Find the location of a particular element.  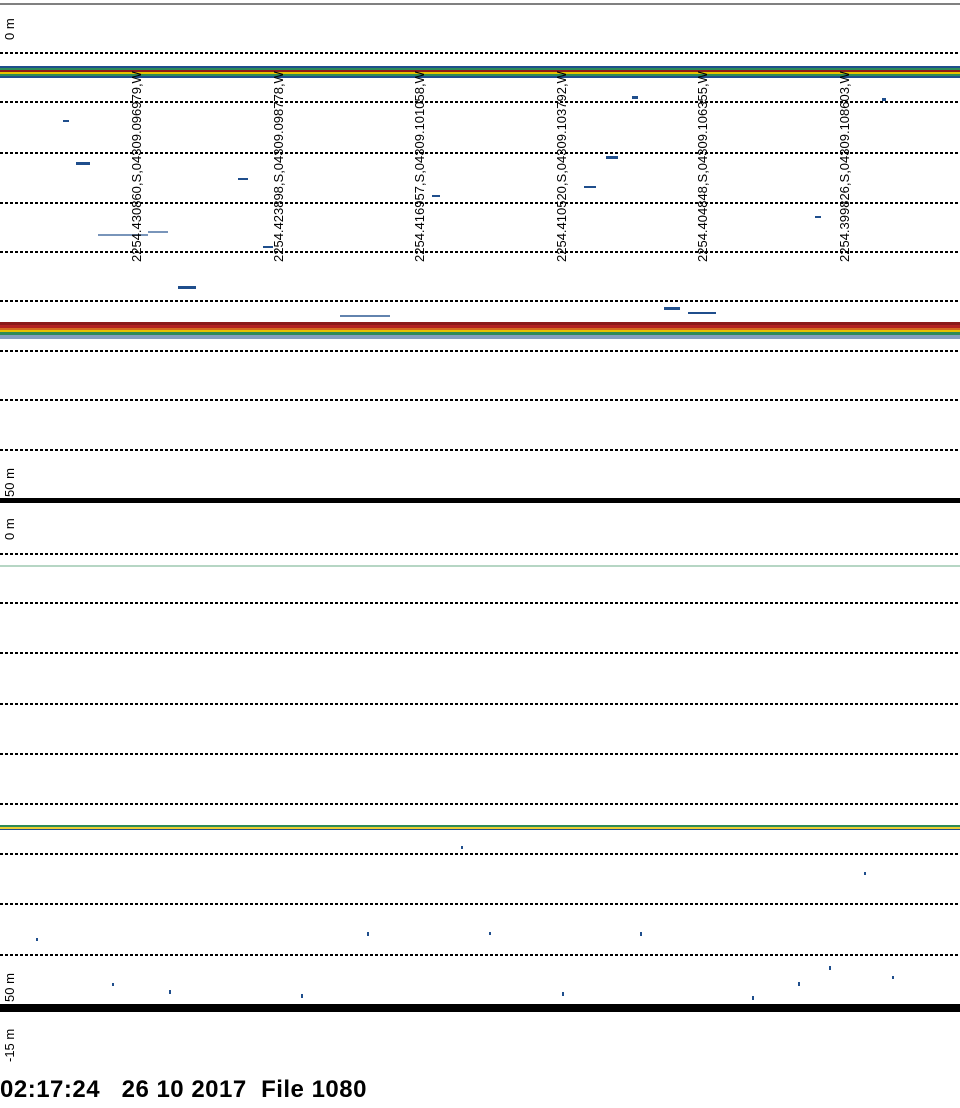

status-footer: 02:17:24 26 10 2017 File 1080 is located at coordinates (183, 1090).